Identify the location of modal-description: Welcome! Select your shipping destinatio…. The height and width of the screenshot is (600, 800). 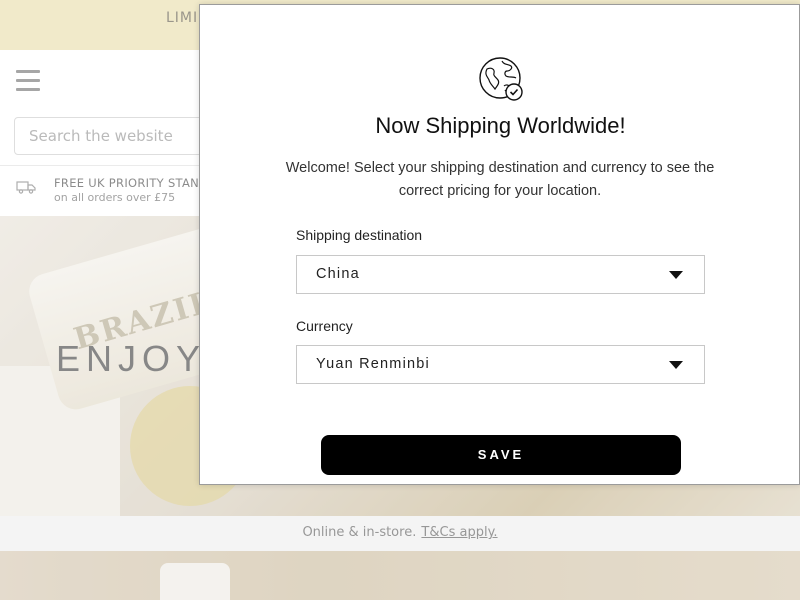
(500, 179).